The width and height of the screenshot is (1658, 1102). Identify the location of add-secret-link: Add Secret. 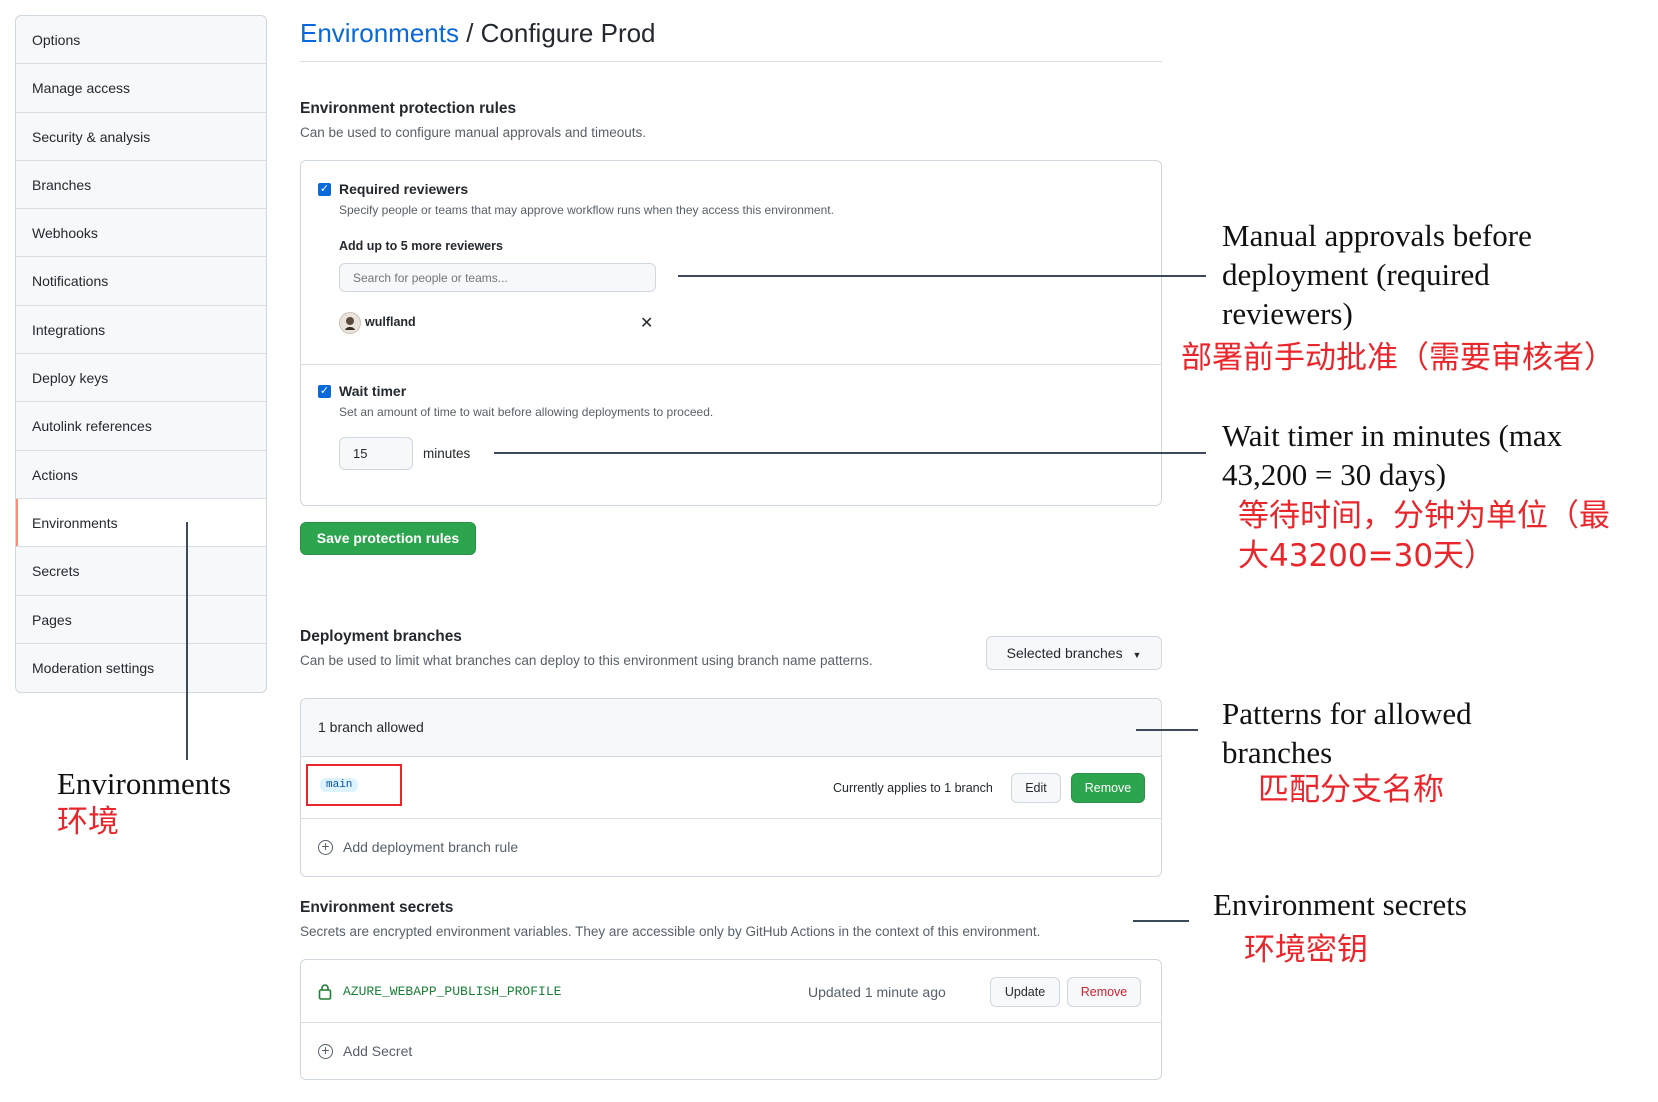
(377, 1051).